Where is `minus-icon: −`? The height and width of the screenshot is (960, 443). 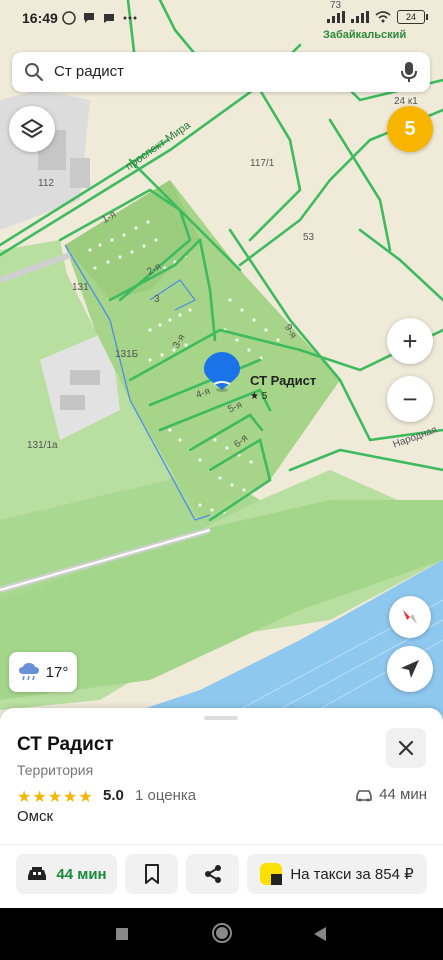
minus-icon: − is located at coordinates (410, 398).